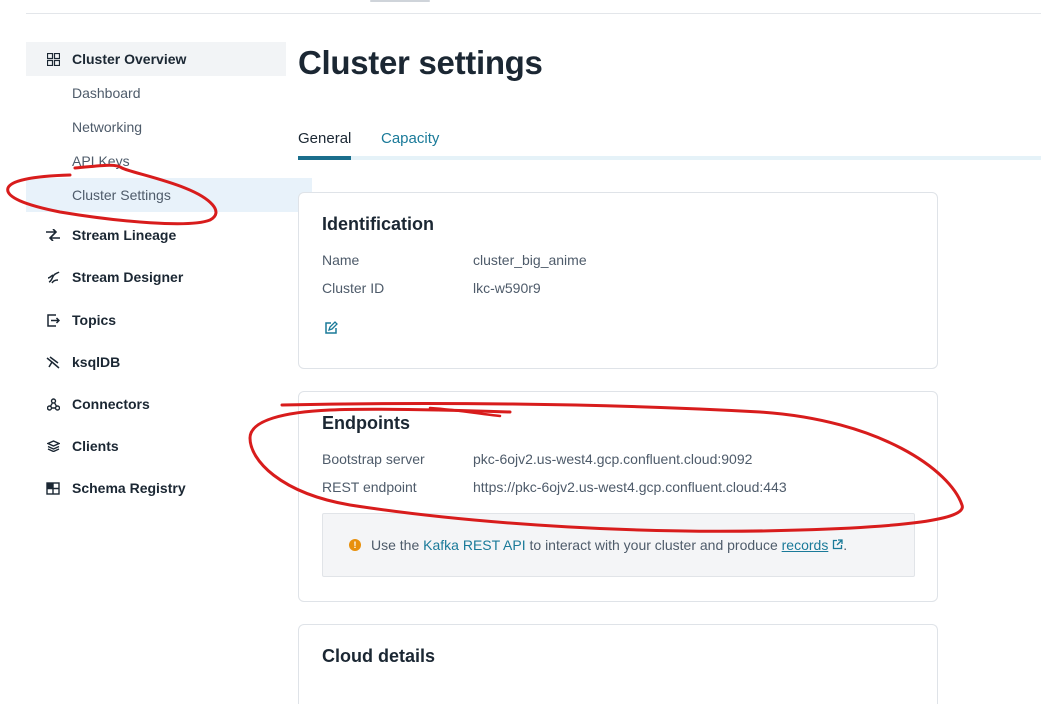 The height and width of the screenshot is (704, 1041). I want to click on cloud-details-title: Cloud details, so click(379, 656).